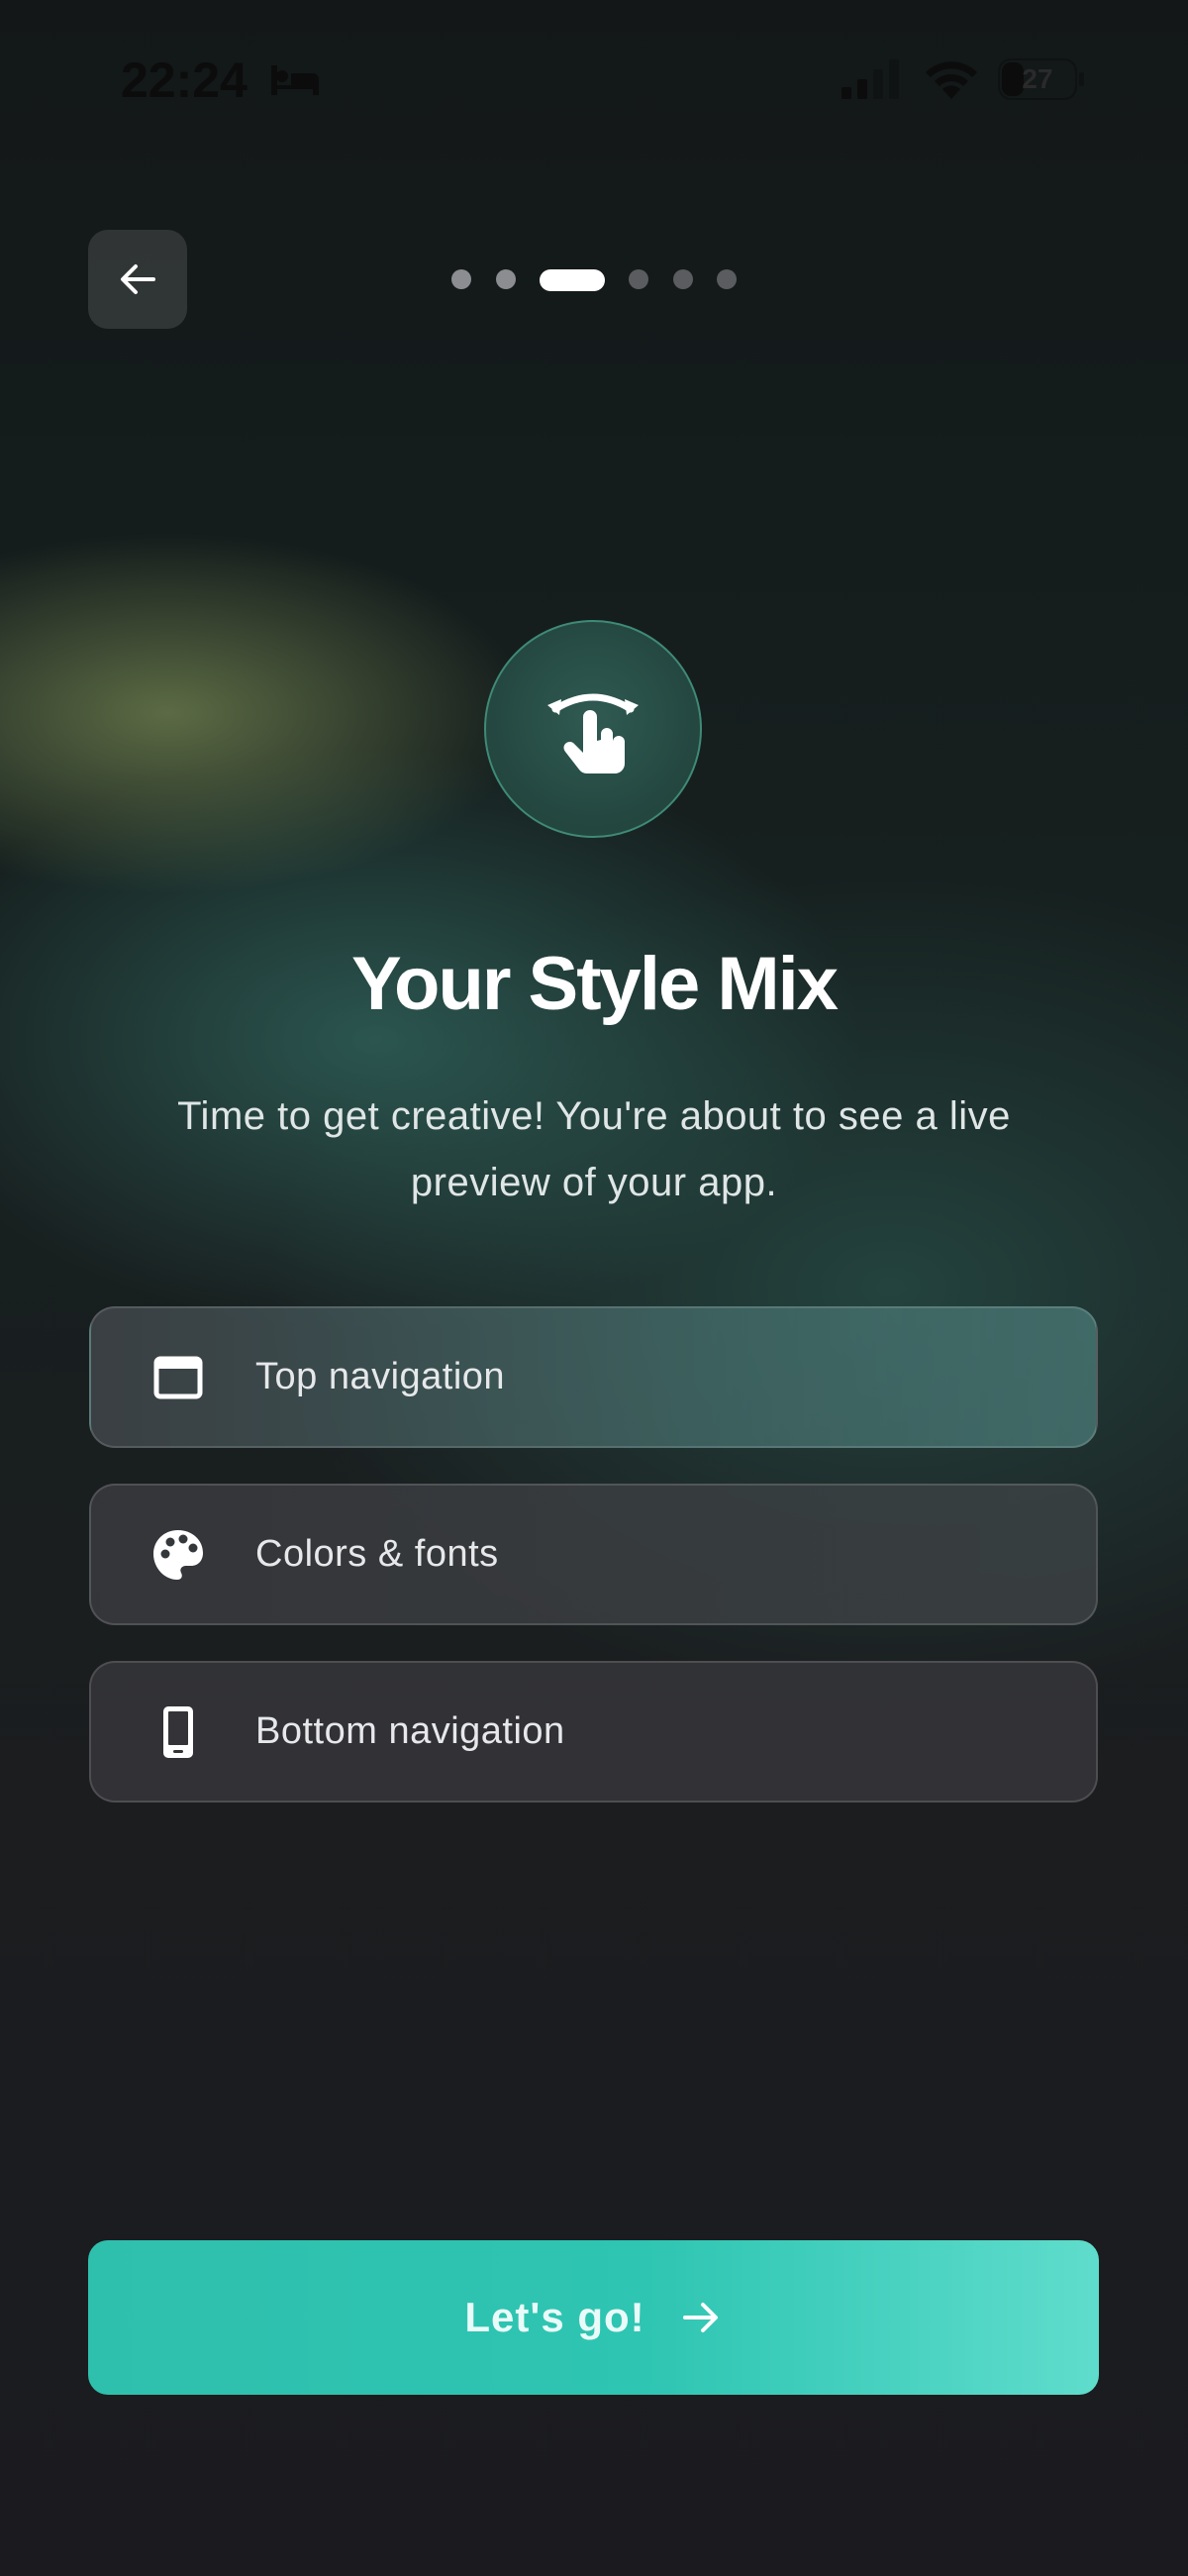 The image size is (1188, 2576). I want to click on bed-icon, so click(295, 80).